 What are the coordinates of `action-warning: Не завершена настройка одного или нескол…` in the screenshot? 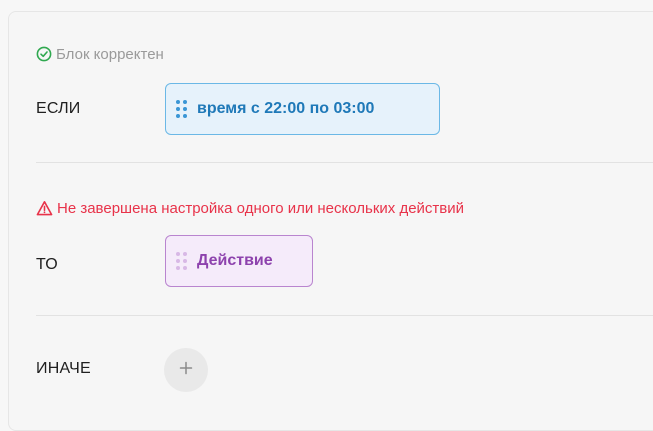 It's located at (250, 208).